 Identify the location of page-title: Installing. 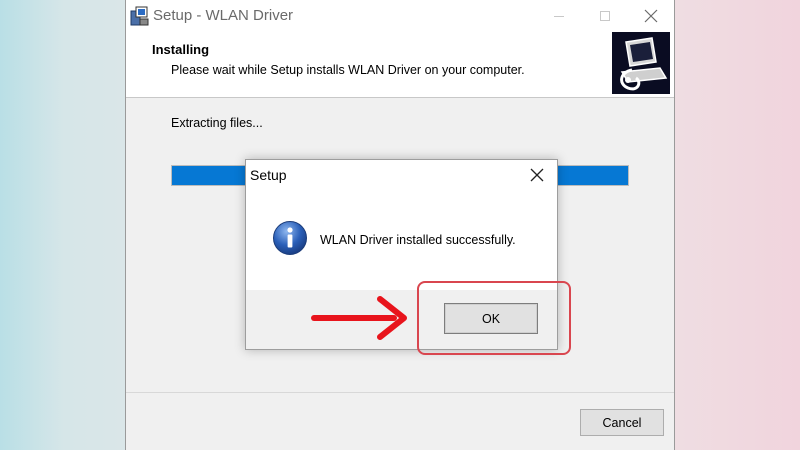
(181, 49).